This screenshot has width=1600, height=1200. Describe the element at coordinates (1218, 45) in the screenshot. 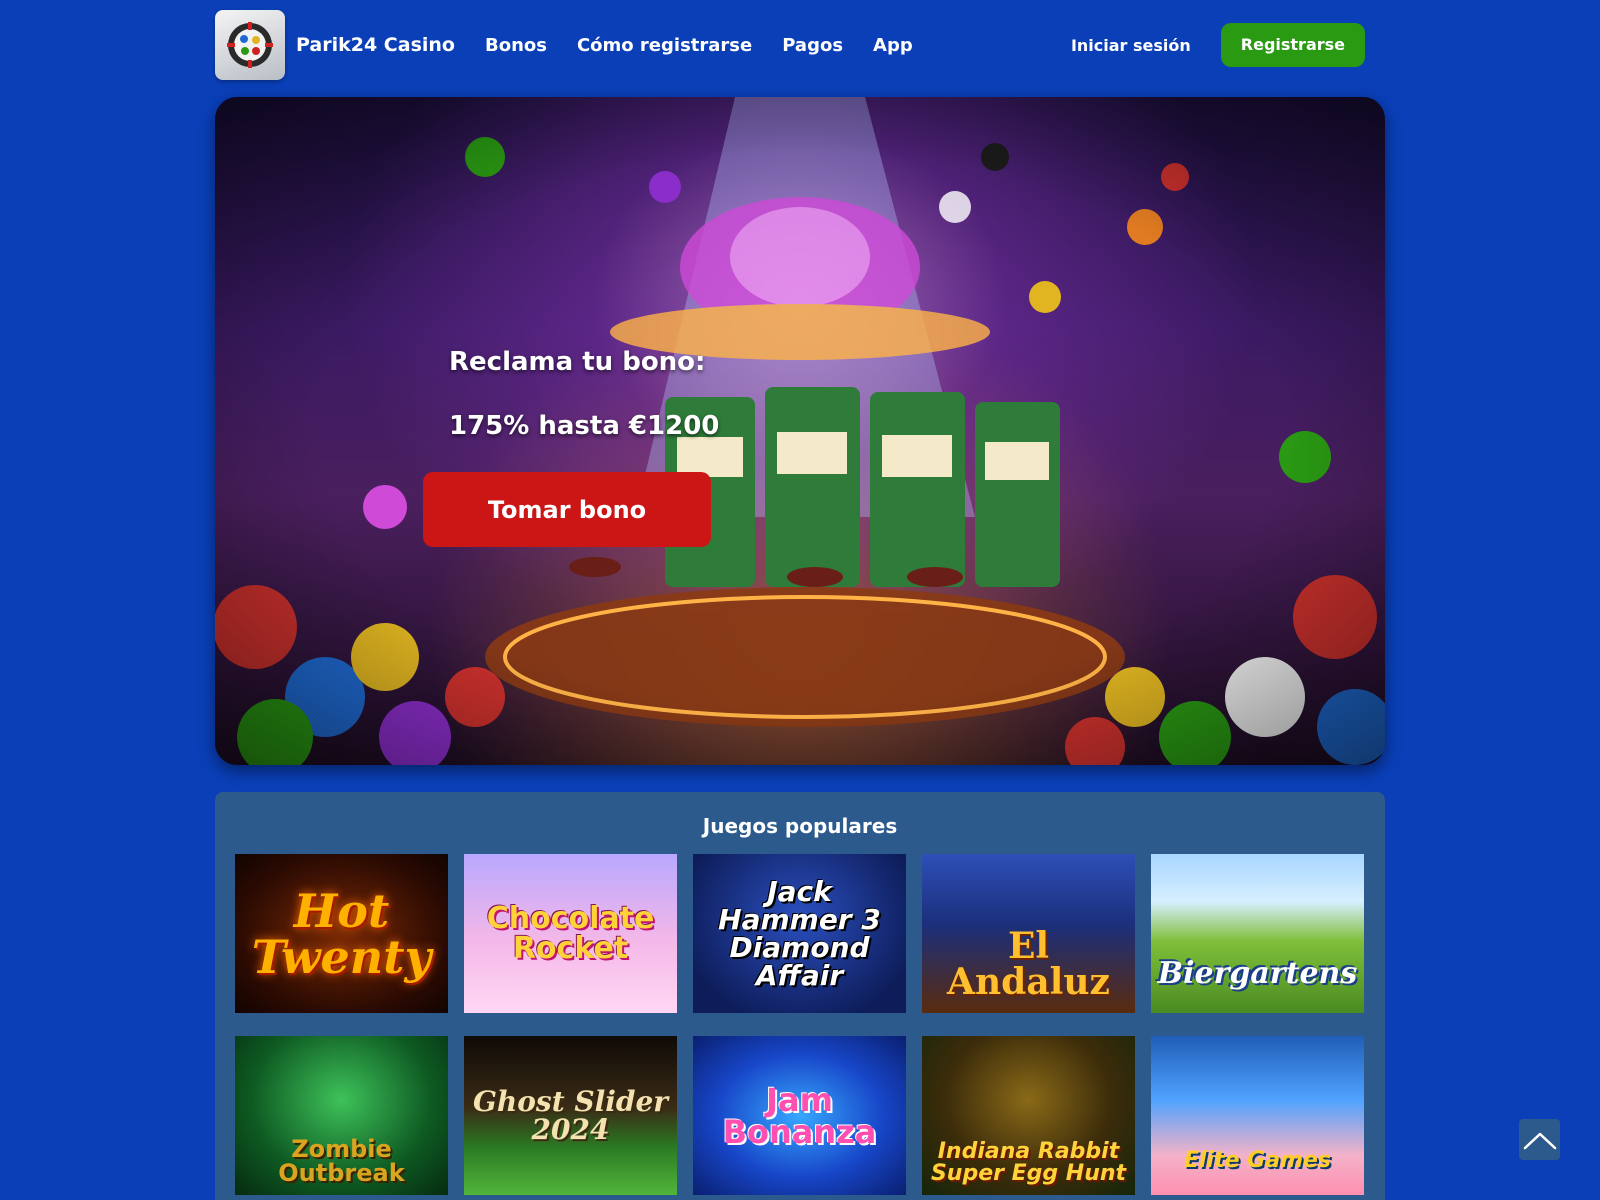

I see `header-actions: Iniciar sesión Registrarse` at that location.